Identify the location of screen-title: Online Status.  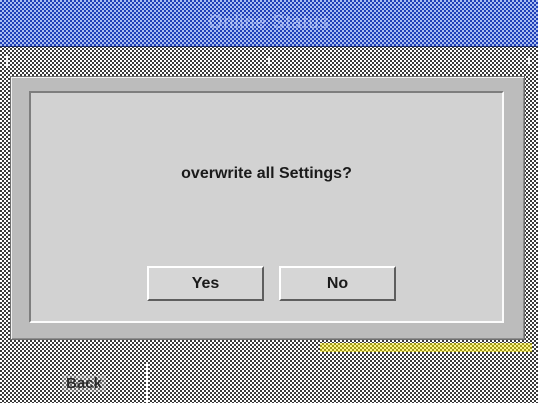
(269, 22).